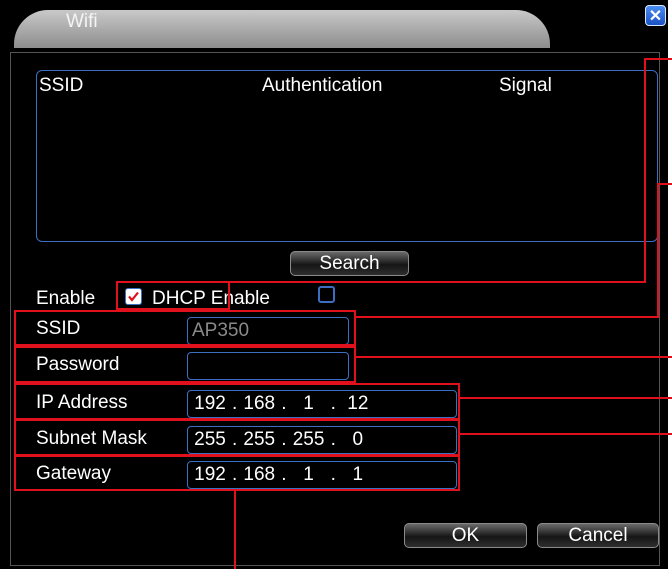 The height and width of the screenshot is (569, 672). What do you see at coordinates (237, 473) in the screenshot?
I see `annotation-box-gateway` at bounding box center [237, 473].